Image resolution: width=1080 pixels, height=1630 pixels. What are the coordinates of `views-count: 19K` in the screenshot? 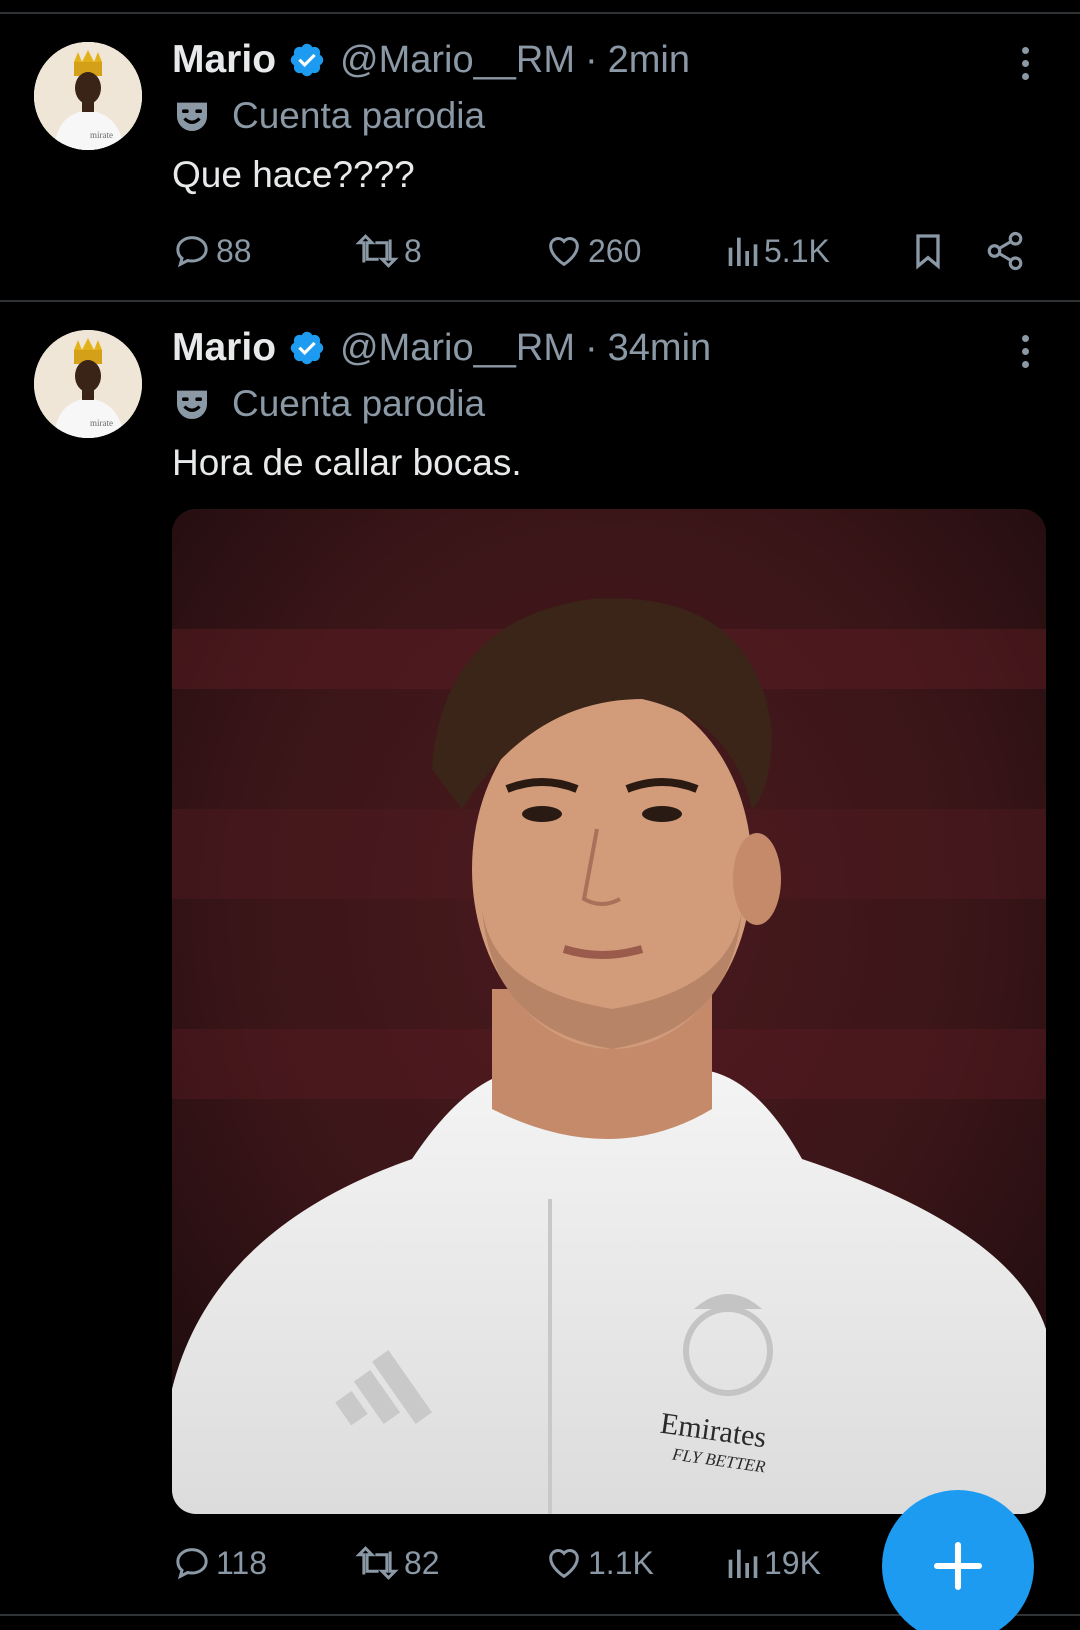 It's located at (792, 1562).